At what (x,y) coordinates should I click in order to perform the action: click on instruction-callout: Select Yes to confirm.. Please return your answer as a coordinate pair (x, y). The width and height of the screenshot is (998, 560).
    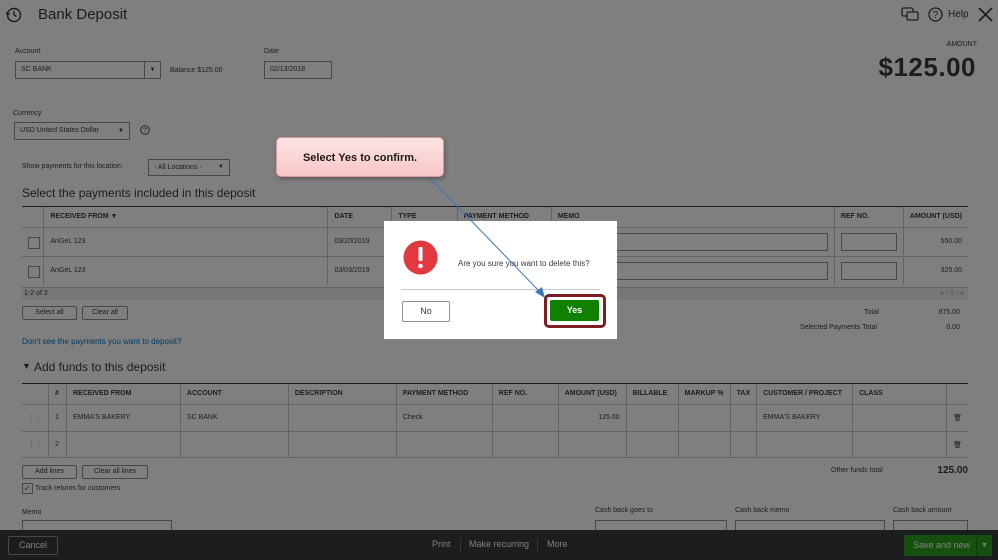
    Looking at the image, I should click on (360, 157).